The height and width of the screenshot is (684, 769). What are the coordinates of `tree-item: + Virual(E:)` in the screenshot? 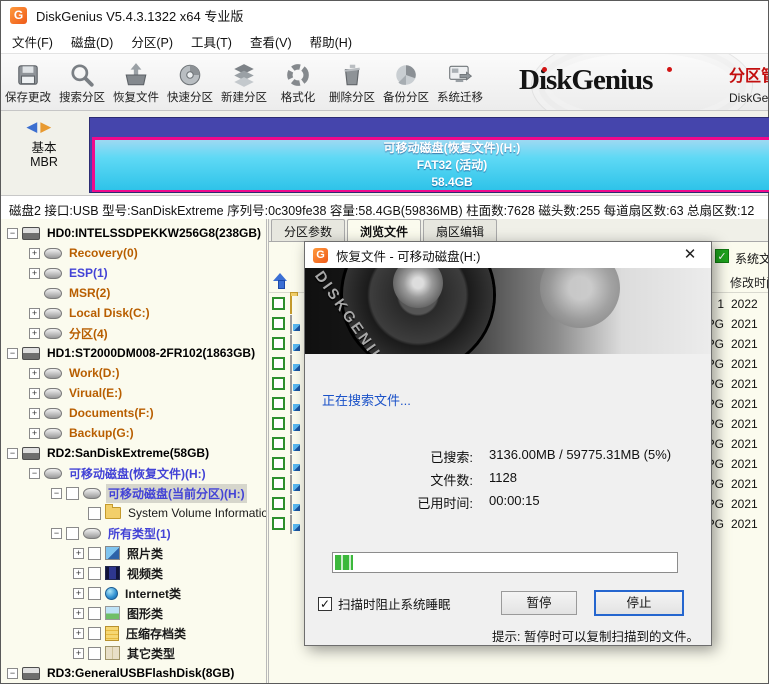 It's located at (133, 393).